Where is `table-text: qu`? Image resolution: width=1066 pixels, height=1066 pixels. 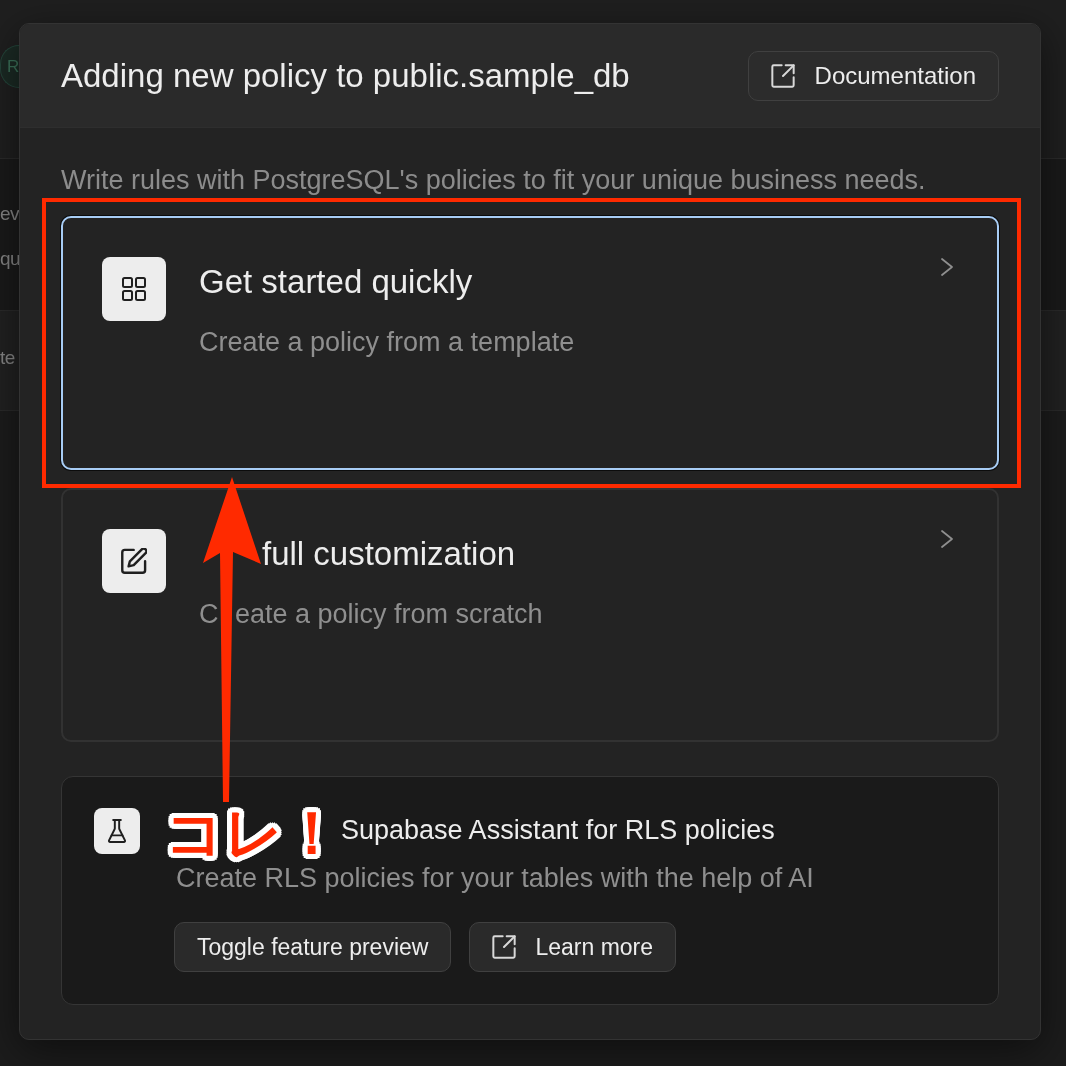 table-text: qu is located at coordinates (10, 259).